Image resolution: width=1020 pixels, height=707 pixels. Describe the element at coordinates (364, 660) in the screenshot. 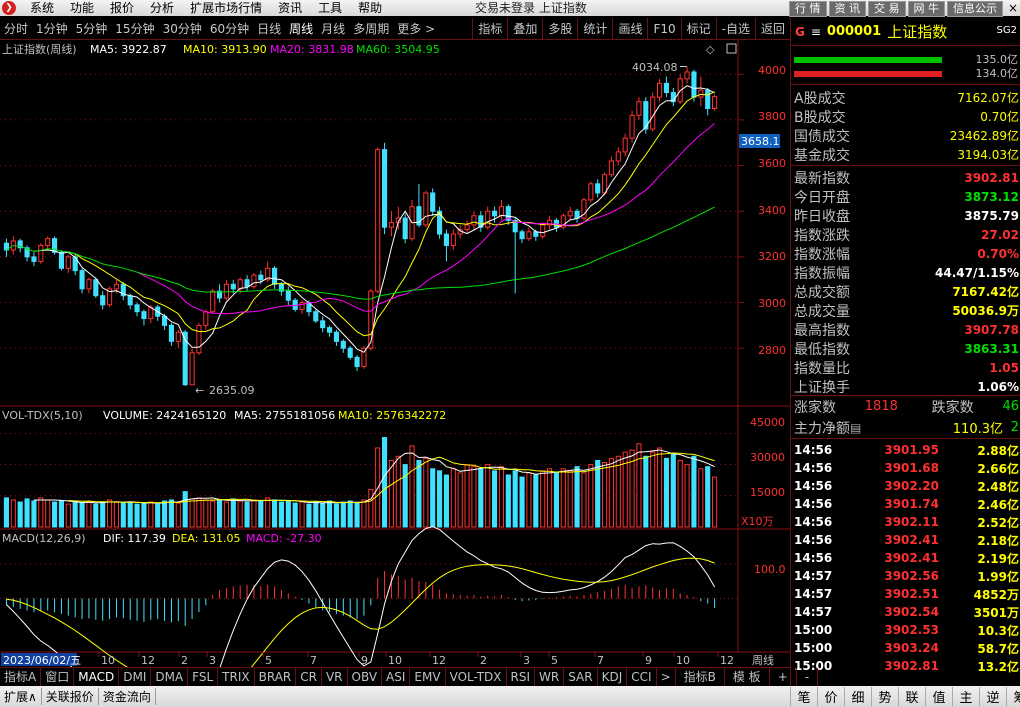

I see `date-tick-label: 9` at that location.